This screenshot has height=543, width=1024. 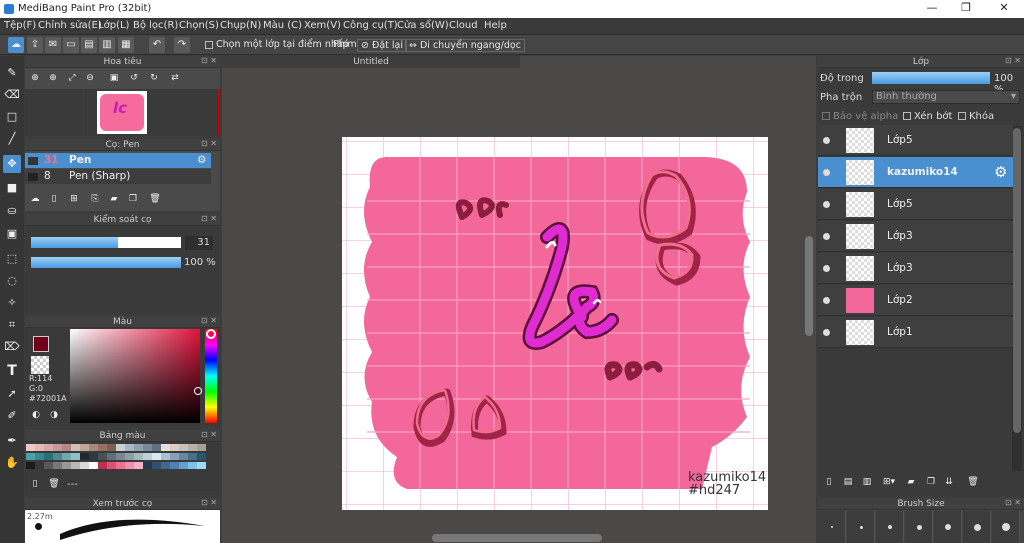 What do you see at coordinates (12, 259) in the screenshot?
I see `select-rect-tool-icon: ⬚` at bounding box center [12, 259].